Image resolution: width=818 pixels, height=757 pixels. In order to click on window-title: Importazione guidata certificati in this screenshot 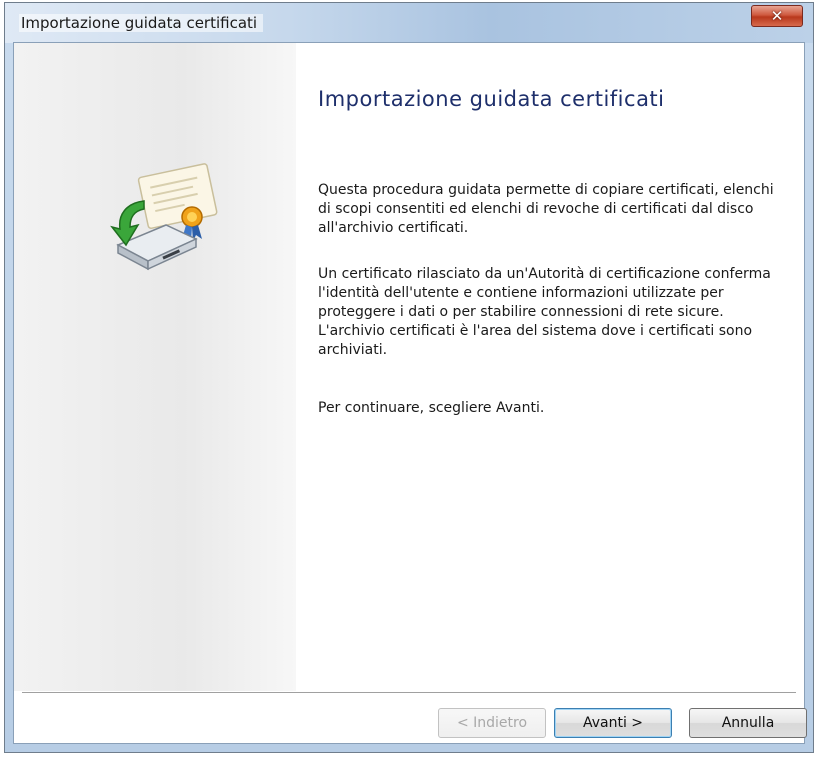, I will do `click(141, 23)`.